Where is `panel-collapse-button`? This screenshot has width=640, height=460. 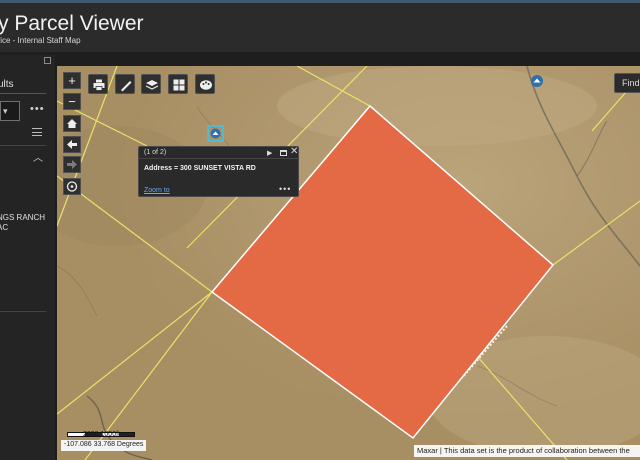 panel-collapse-button is located at coordinates (47, 60).